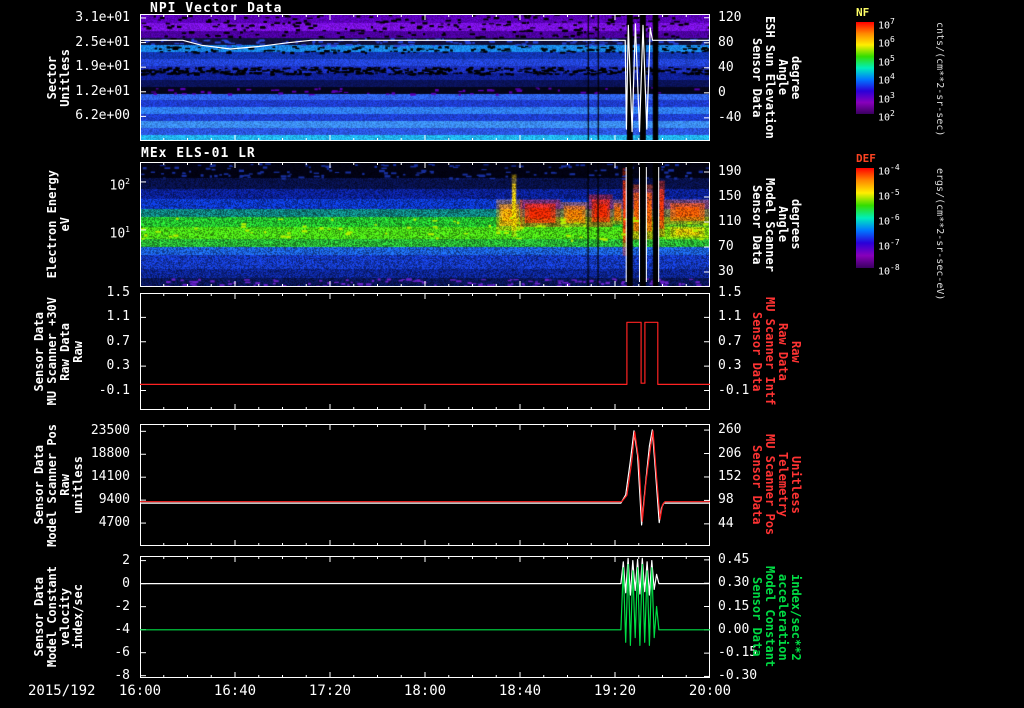  I want to click on y-tick-label: 44, so click(726, 523).